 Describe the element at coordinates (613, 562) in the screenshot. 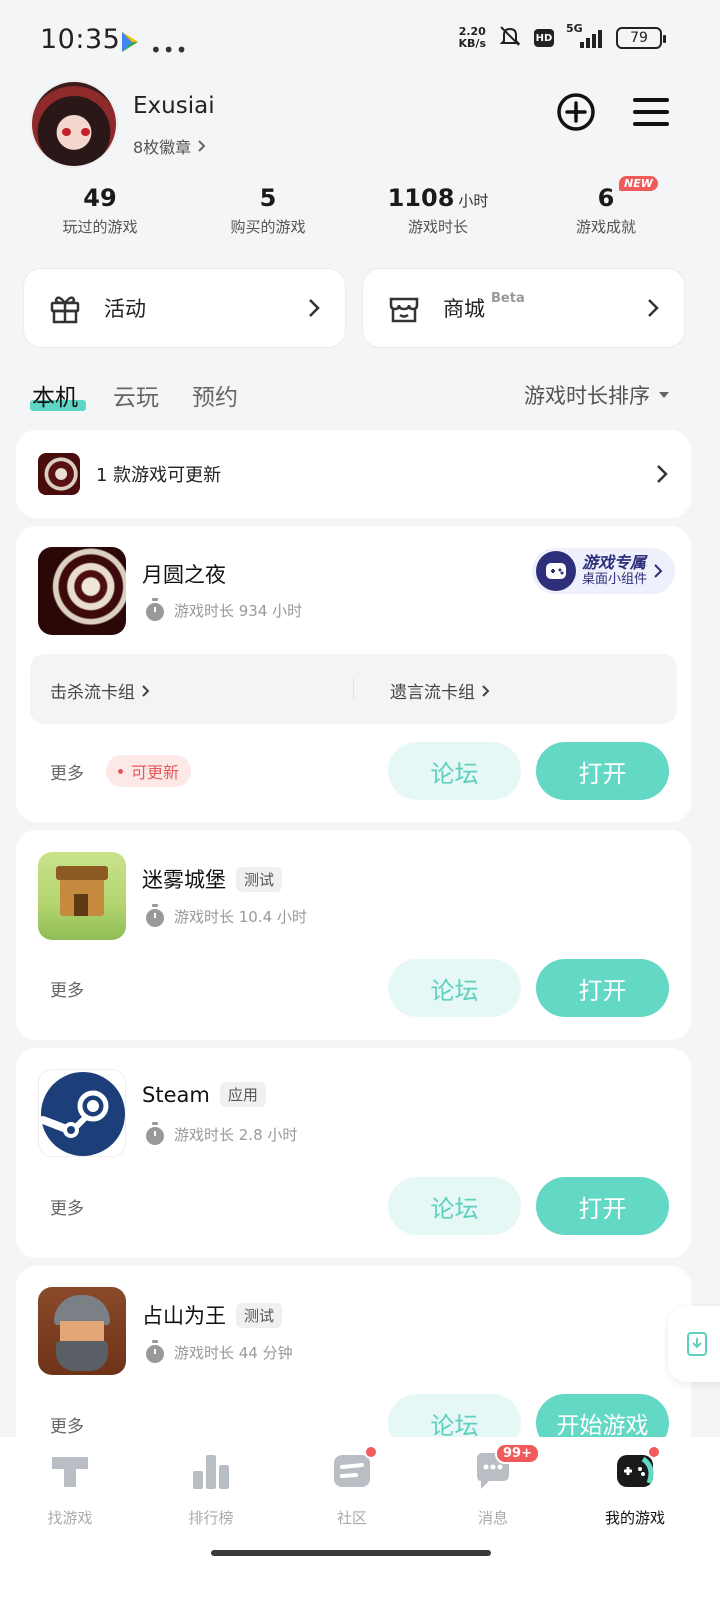

I see `widget-title: 游戏专属` at that location.